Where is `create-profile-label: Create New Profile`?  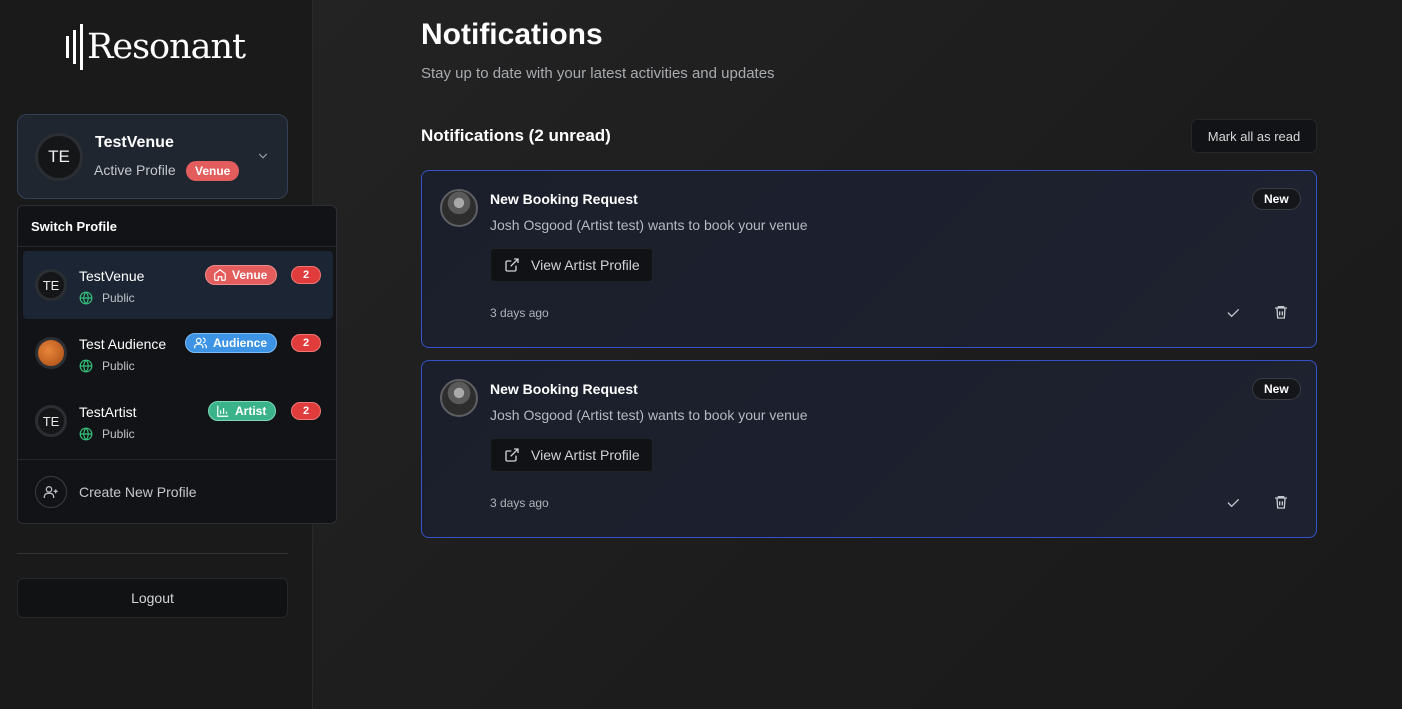 create-profile-label: Create New Profile is located at coordinates (138, 492).